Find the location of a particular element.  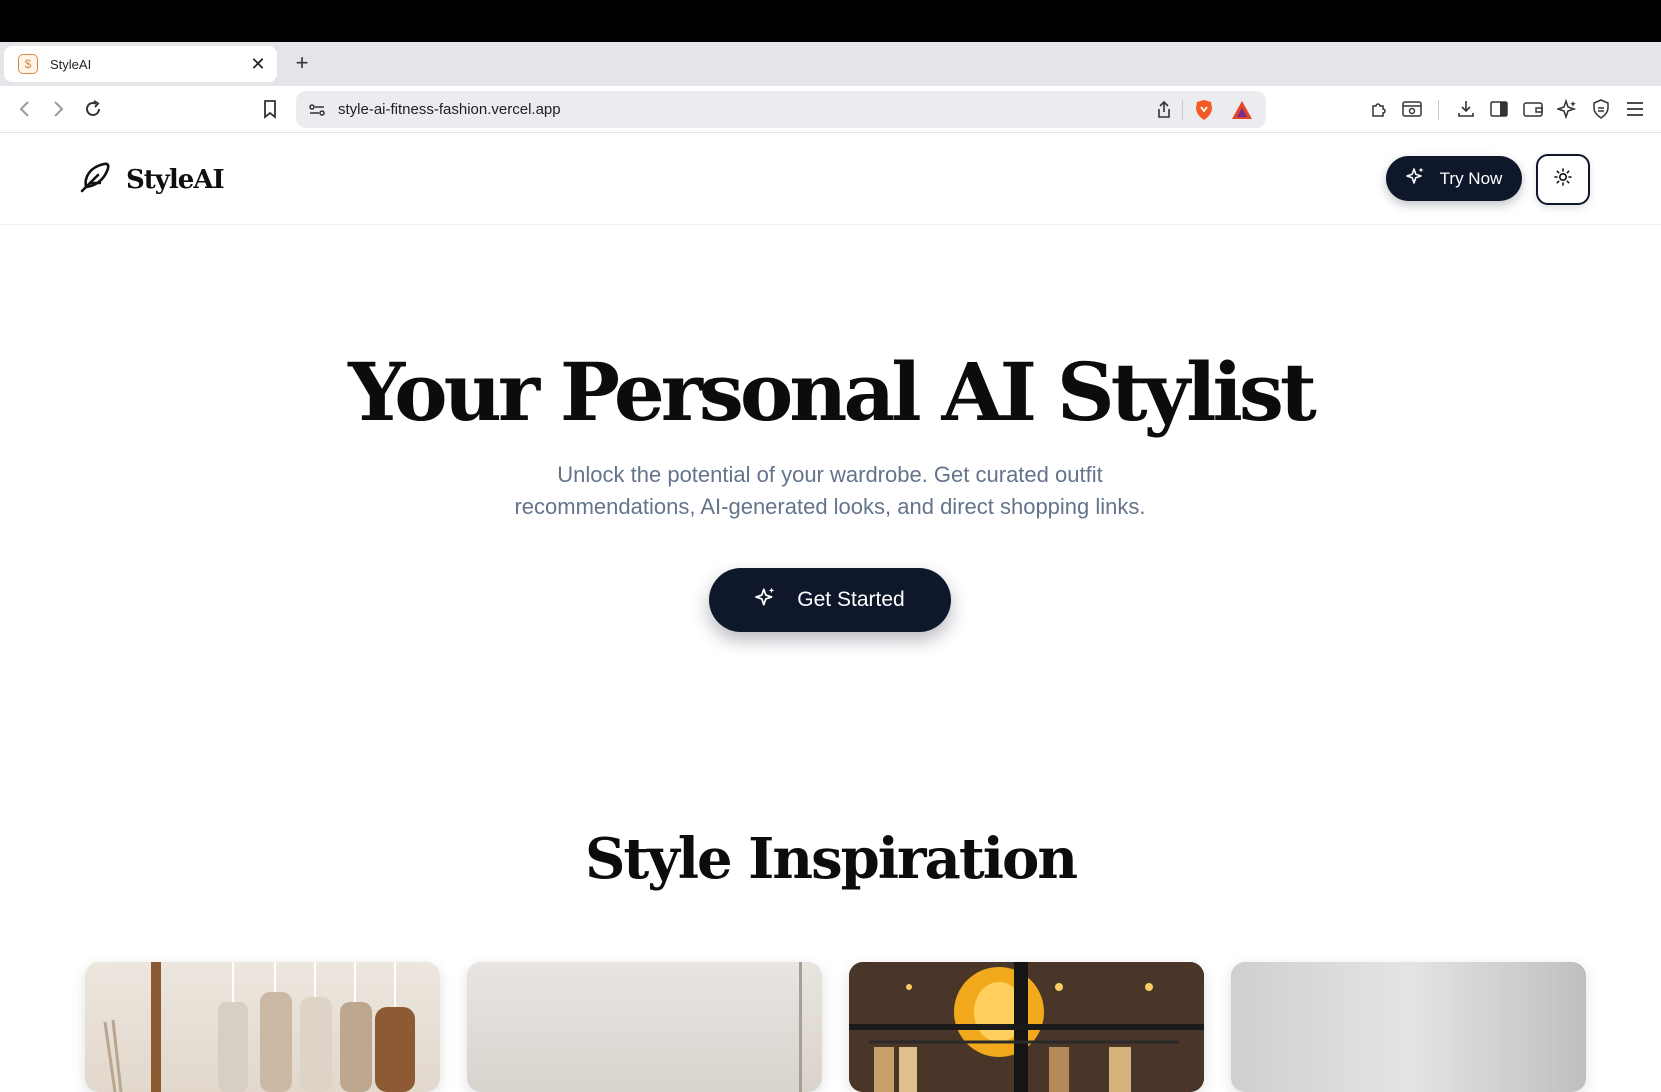

get-started-label: Get Started is located at coordinates (851, 599).